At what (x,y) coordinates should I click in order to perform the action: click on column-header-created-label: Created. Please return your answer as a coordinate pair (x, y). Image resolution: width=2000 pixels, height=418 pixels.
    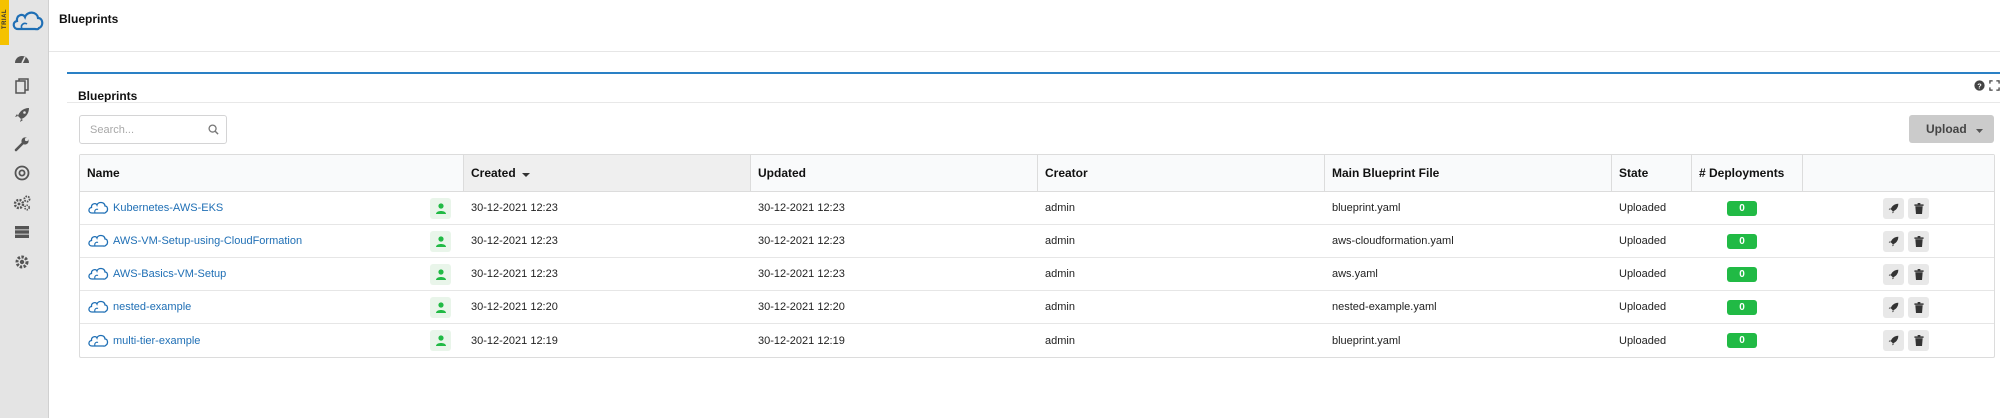
    Looking at the image, I should click on (493, 173).